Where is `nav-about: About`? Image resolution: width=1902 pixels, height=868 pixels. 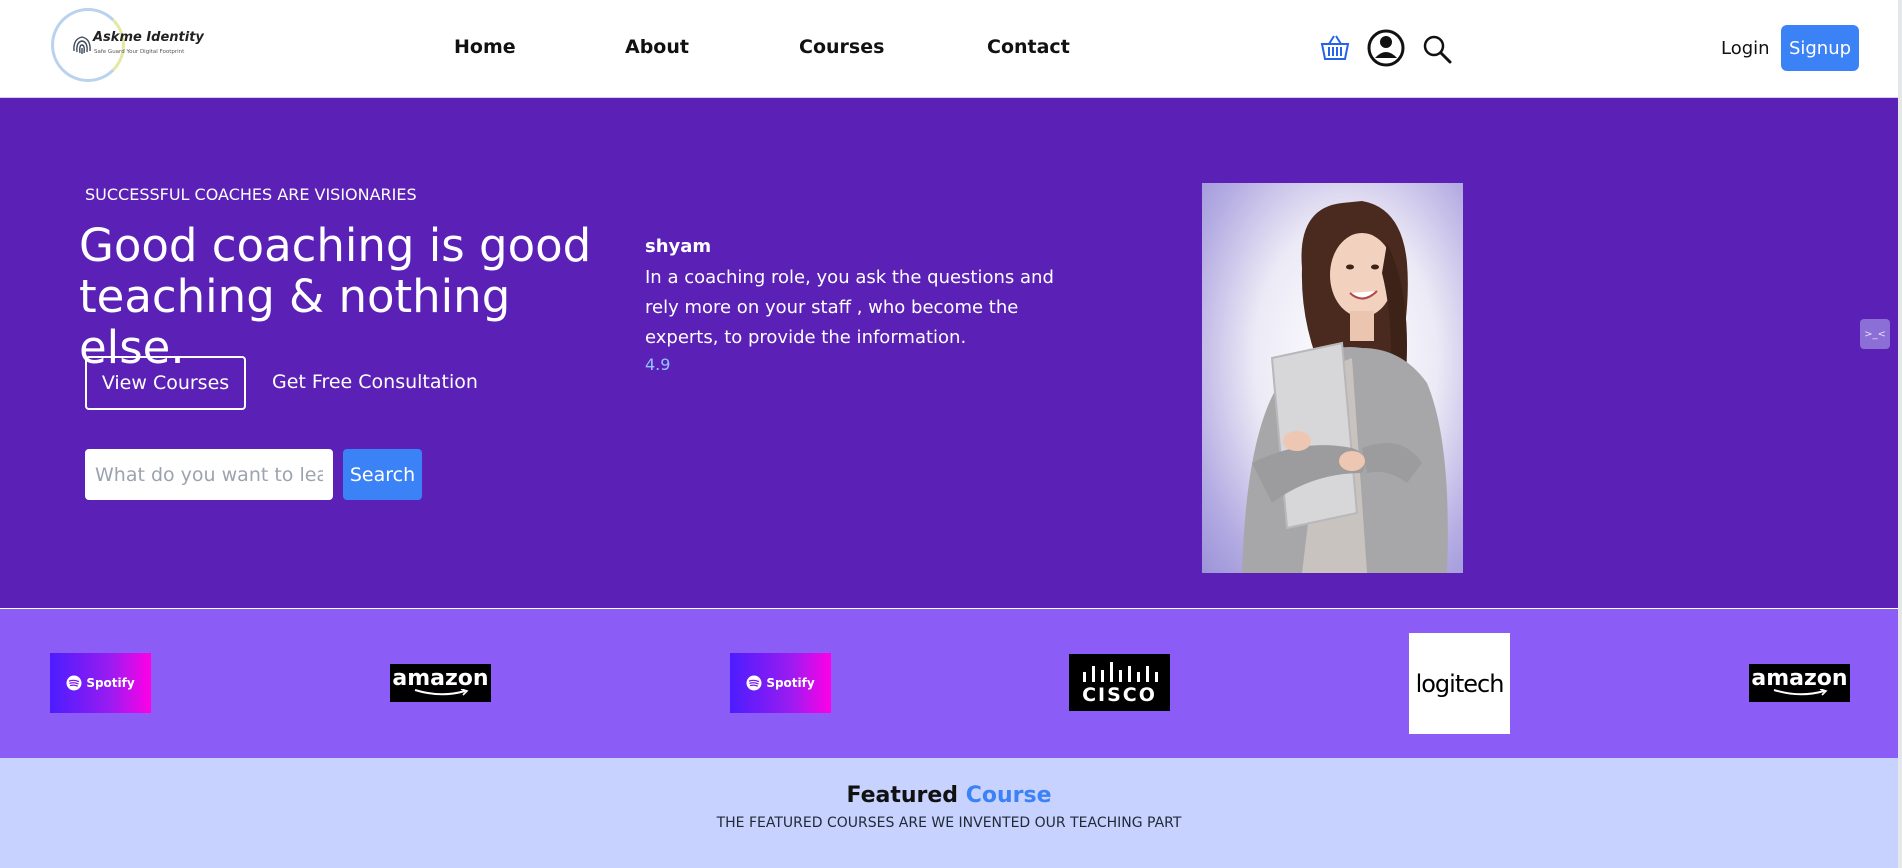
nav-about: About is located at coordinates (657, 47).